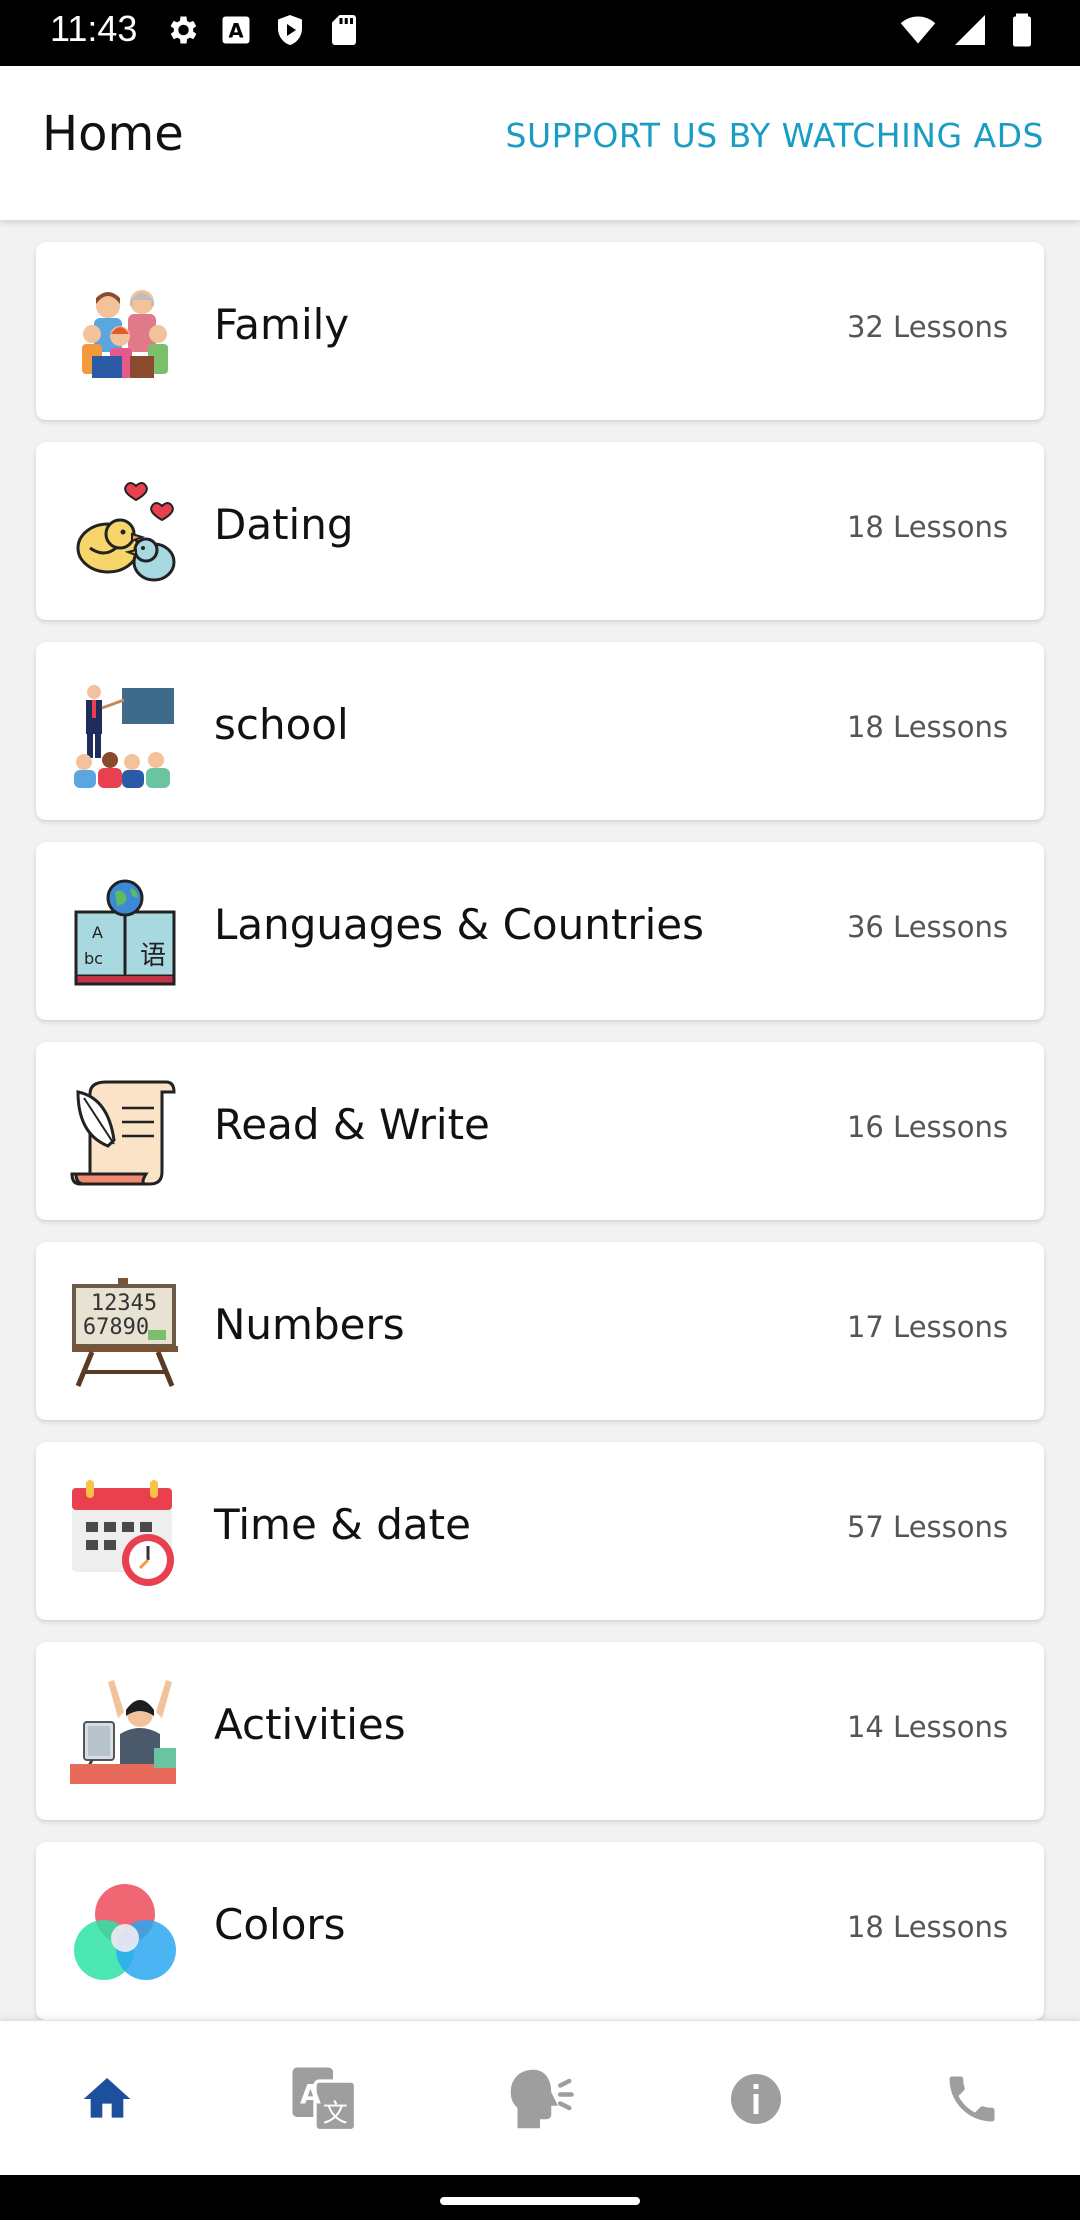 The height and width of the screenshot is (2220, 1080). What do you see at coordinates (281, 724) in the screenshot?
I see `category-title: school` at bounding box center [281, 724].